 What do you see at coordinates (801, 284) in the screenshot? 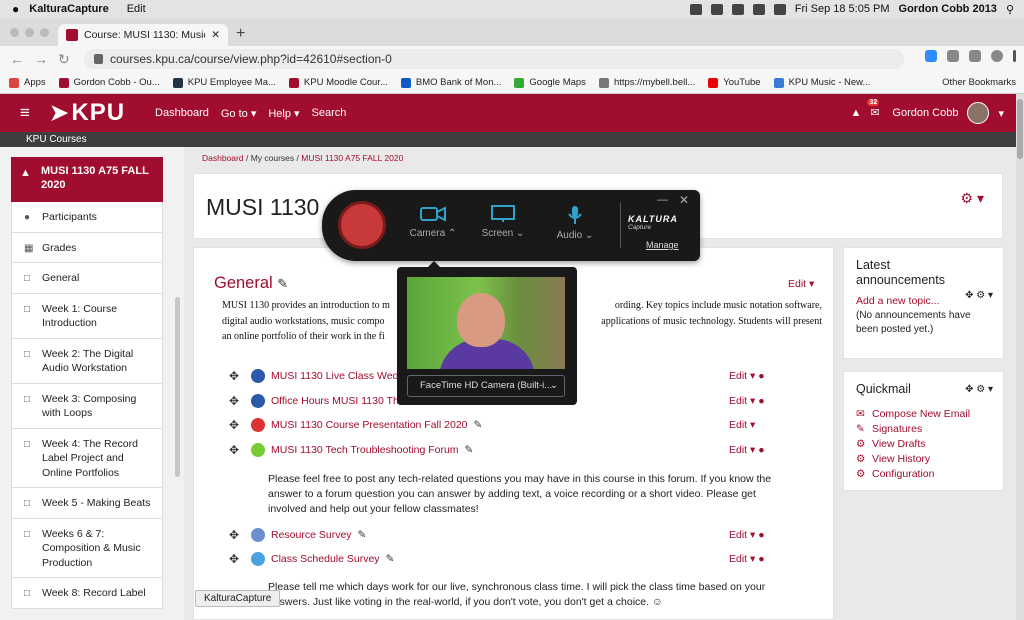
I see `section-edit-menu: Edit ▾` at bounding box center [801, 284].